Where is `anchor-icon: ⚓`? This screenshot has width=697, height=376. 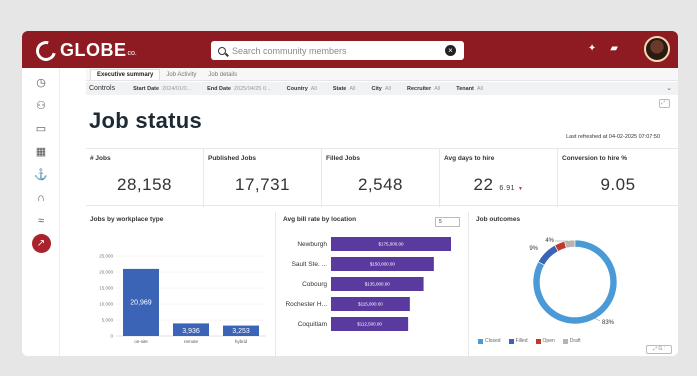 anchor-icon: ⚓ is located at coordinates (41, 174).